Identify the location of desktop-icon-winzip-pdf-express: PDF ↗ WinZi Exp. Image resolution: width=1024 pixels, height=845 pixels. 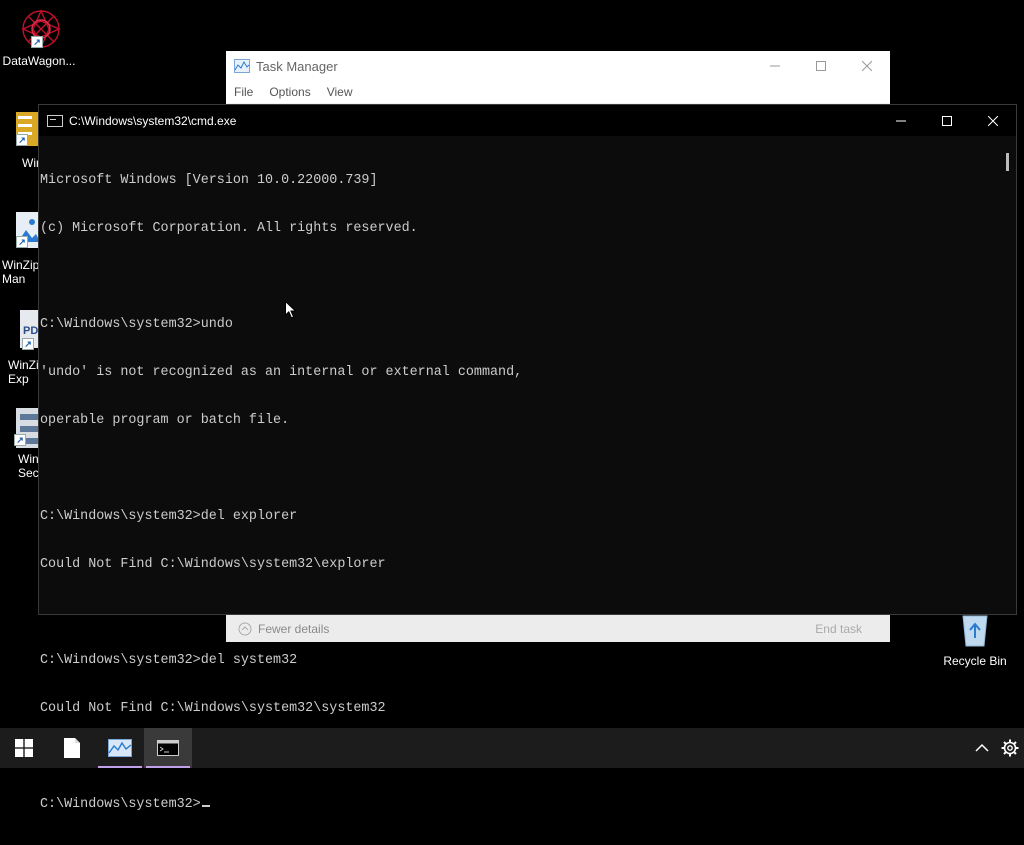
(25, 345).